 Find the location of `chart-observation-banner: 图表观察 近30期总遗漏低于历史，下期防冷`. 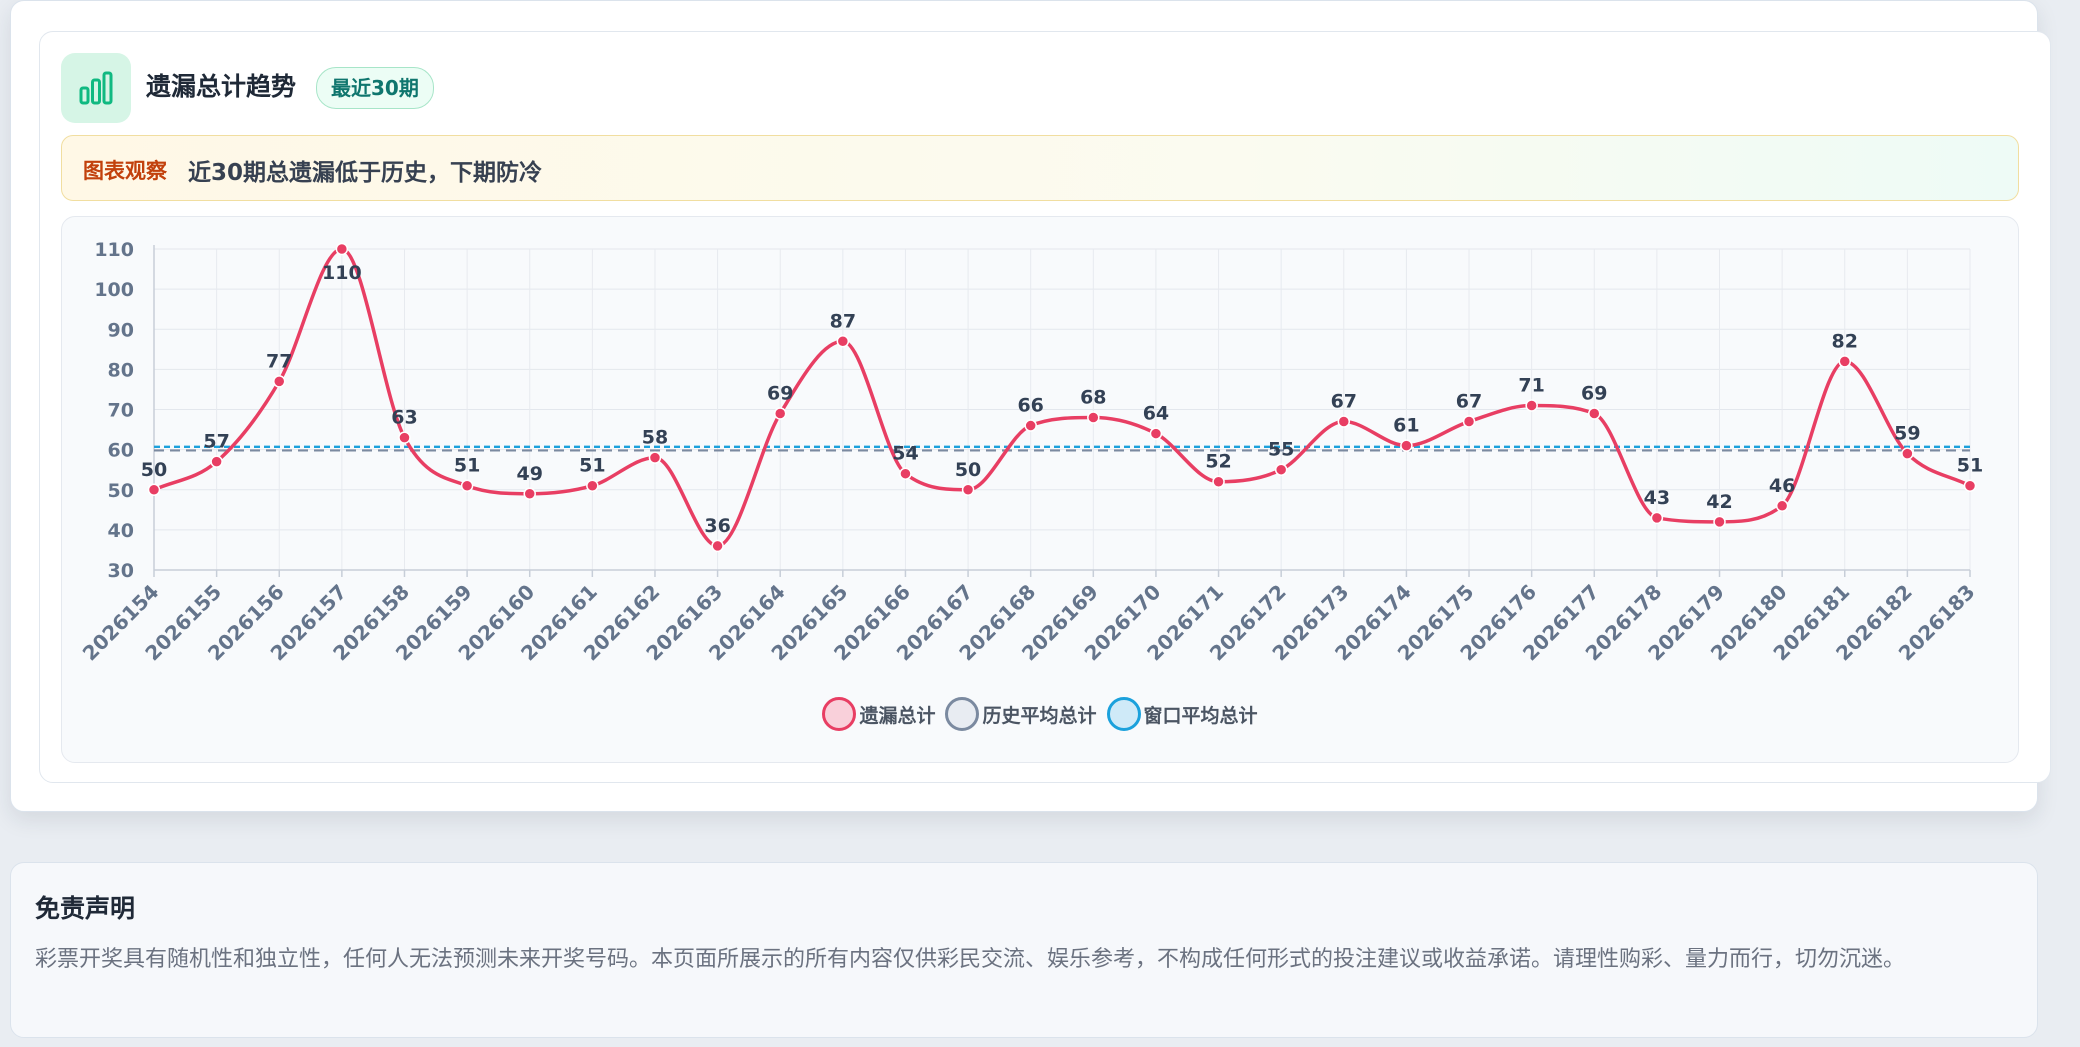

chart-observation-banner: 图表观察 近30期总遗漏低于历史，下期防冷 is located at coordinates (1040, 168).